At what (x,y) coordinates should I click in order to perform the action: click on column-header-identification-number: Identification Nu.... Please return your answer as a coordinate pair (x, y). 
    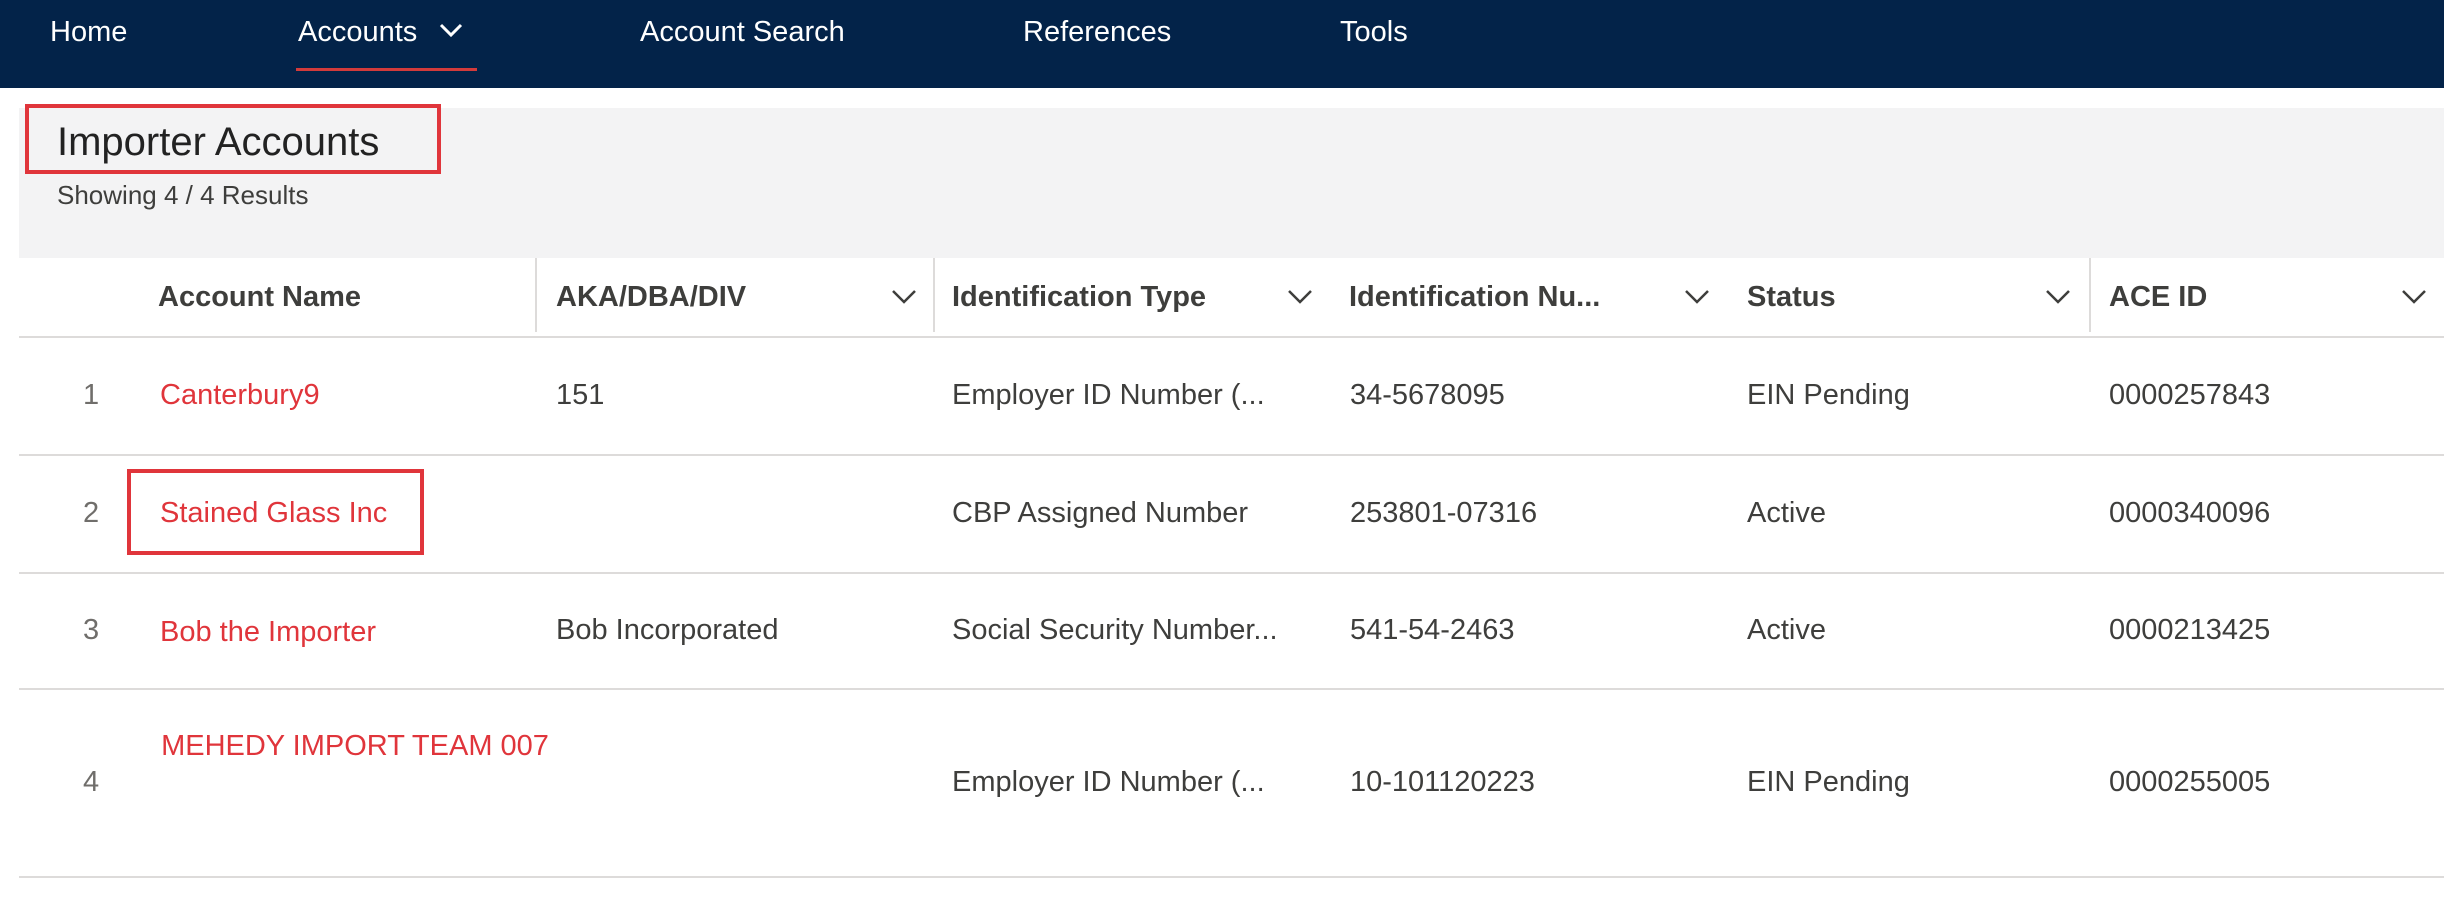
    Looking at the image, I should click on (1544, 297).